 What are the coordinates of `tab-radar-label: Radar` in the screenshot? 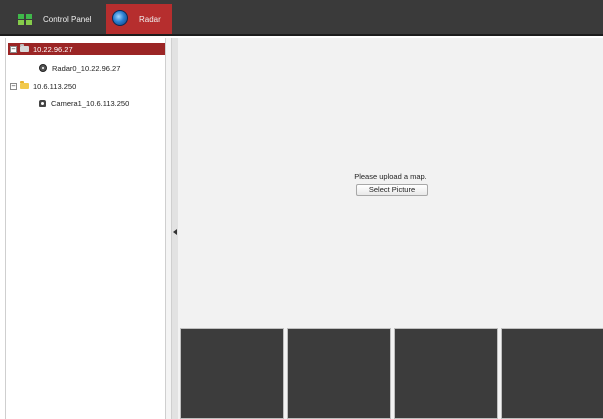 It's located at (150, 19).